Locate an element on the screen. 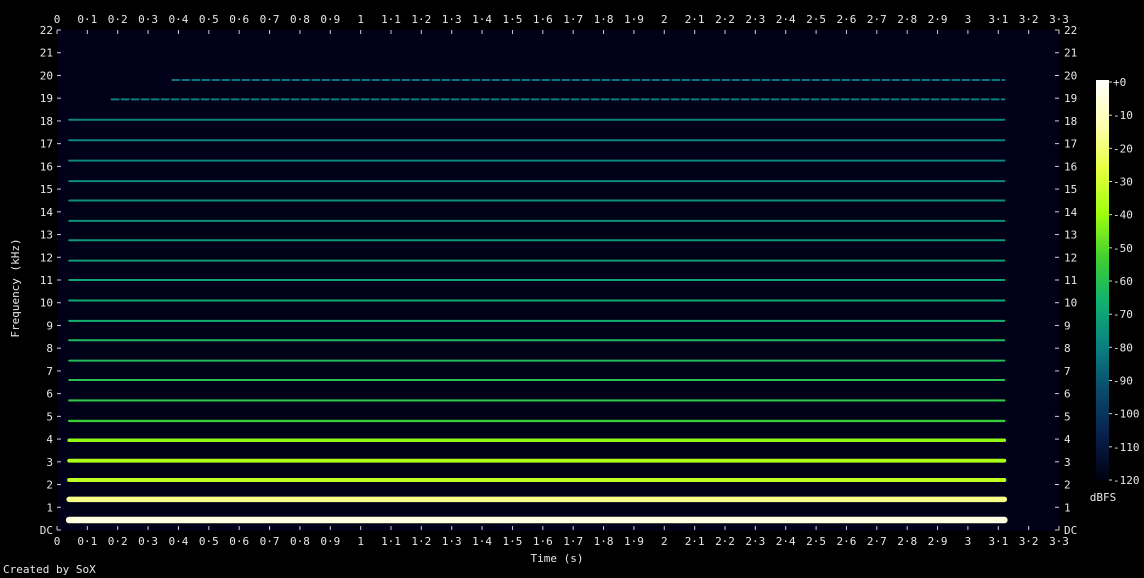  y-tick-labels-right: DC12345678910111213141516171819202122 is located at coordinates (1071, 280).